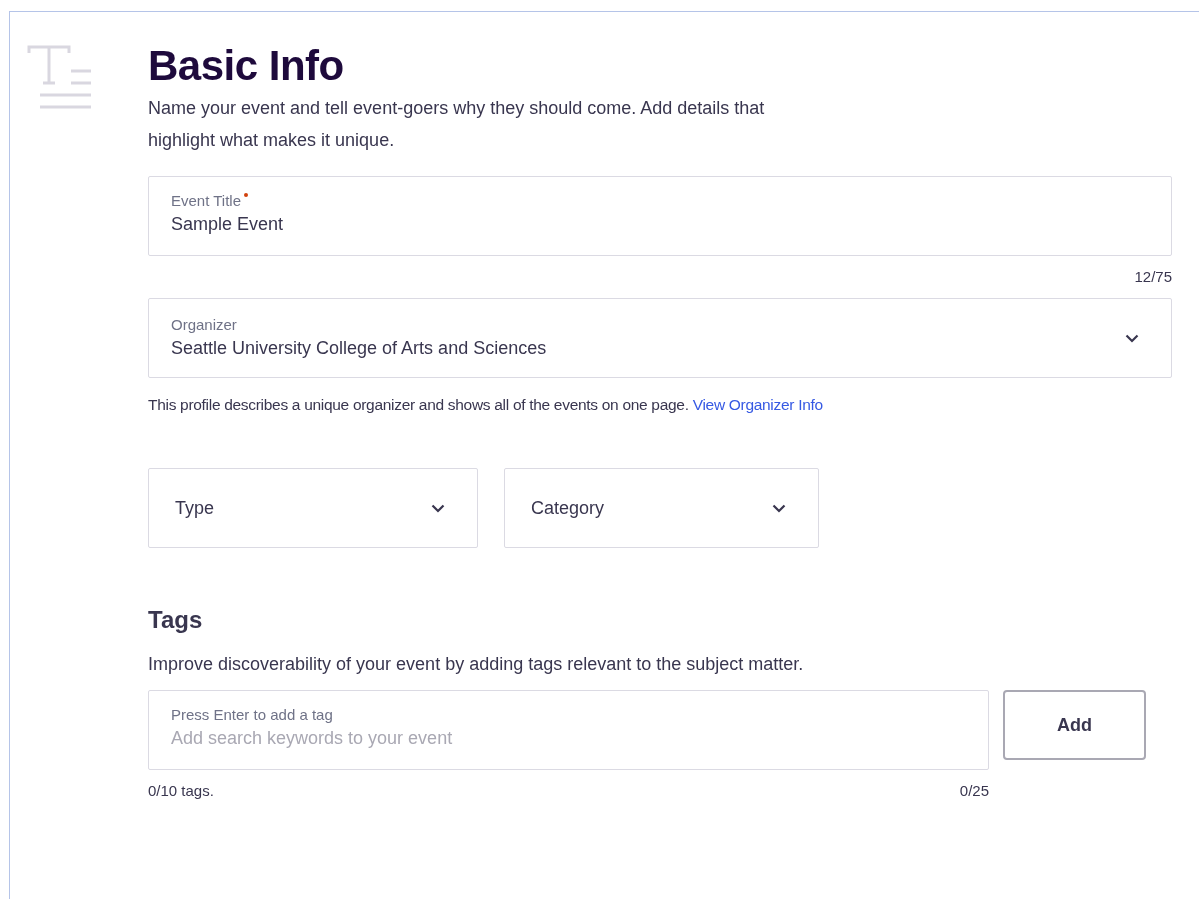 The image size is (1199, 900). Describe the element at coordinates (252, 715) in the screenshot. I see `field-label: Press Enter to add a tag` at that location.